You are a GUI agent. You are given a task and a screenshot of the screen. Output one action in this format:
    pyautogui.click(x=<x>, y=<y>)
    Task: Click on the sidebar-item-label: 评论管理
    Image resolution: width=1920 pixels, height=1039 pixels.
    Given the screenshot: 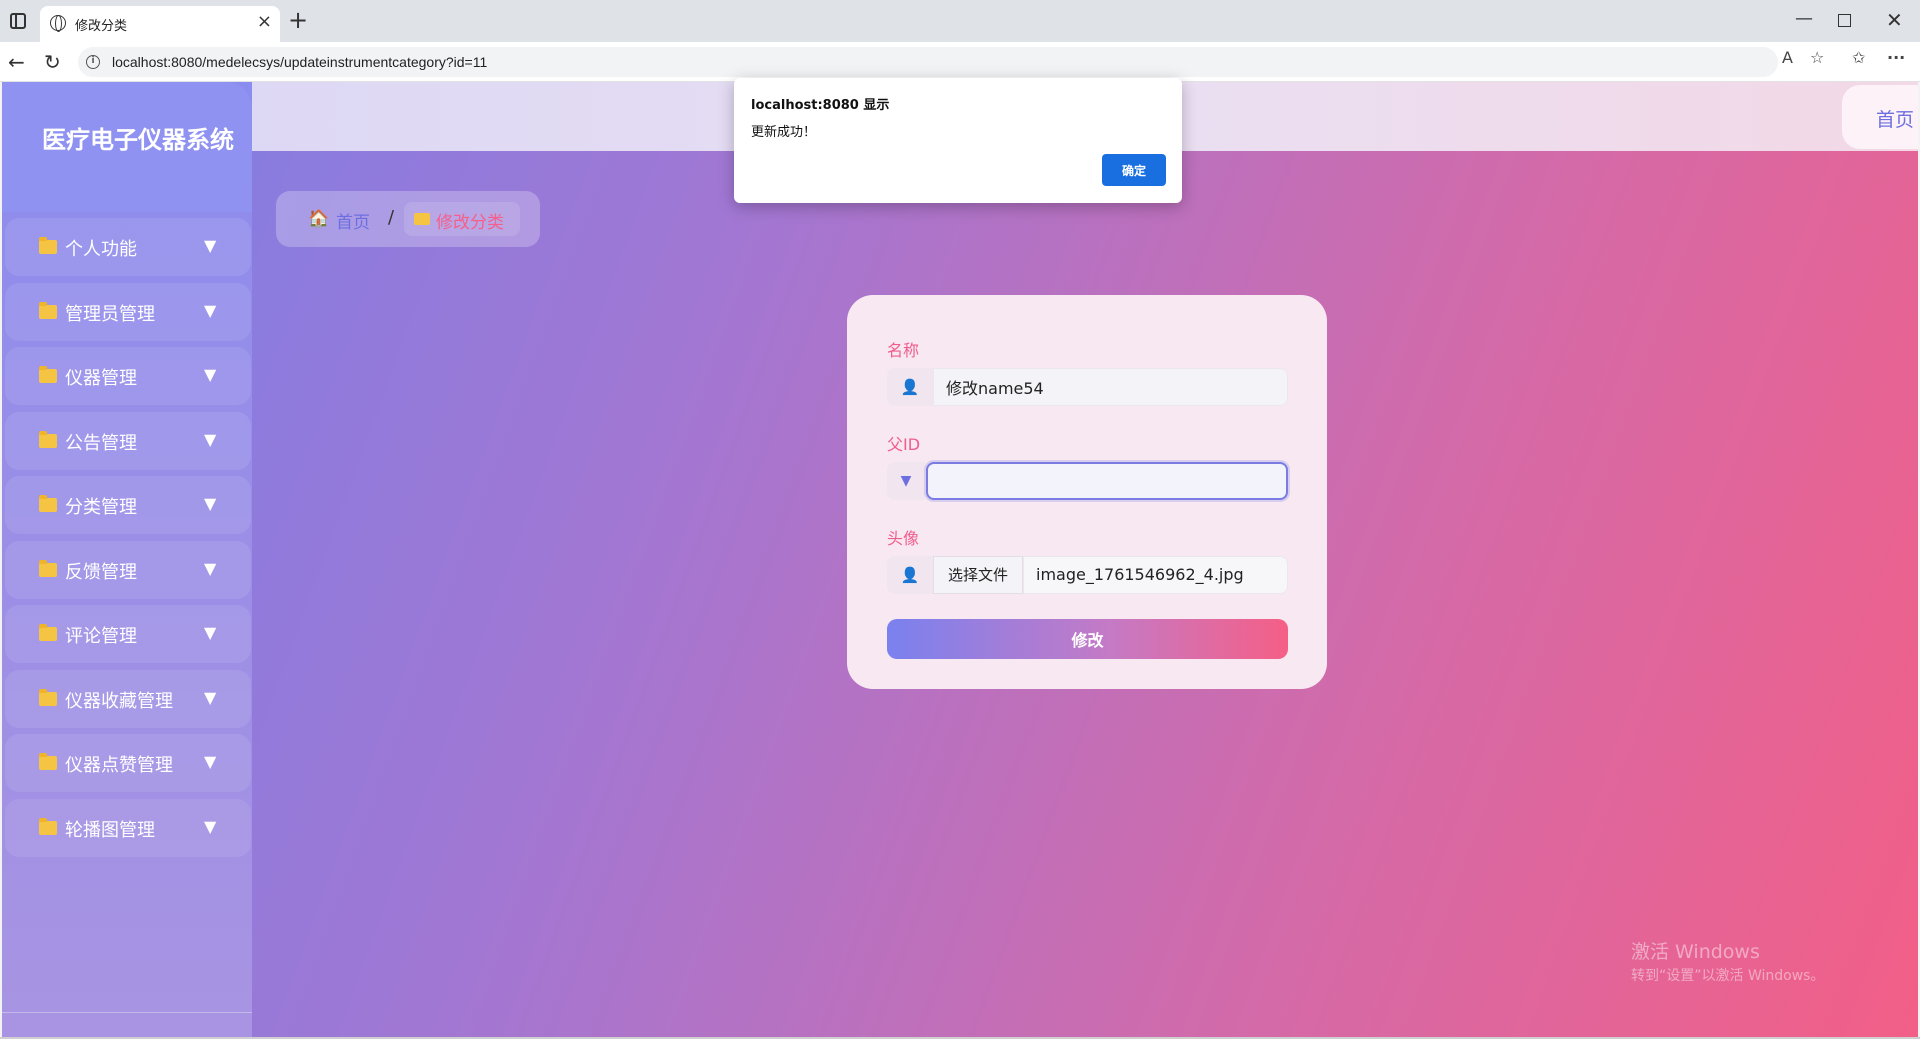 What is the action you would take?
    pyautogui.click(x=101, y=636)
    